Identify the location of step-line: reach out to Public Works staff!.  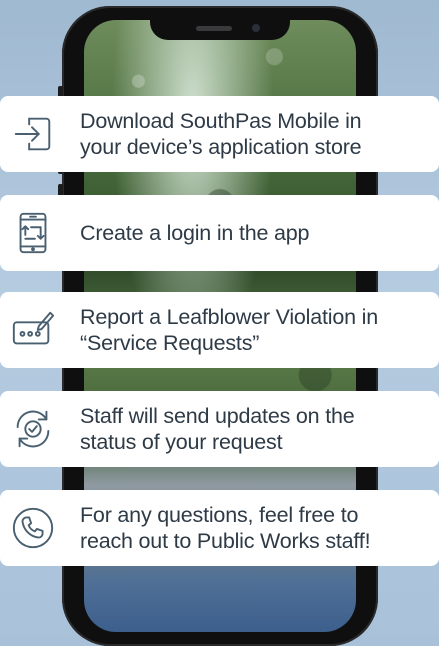
(225, 541).